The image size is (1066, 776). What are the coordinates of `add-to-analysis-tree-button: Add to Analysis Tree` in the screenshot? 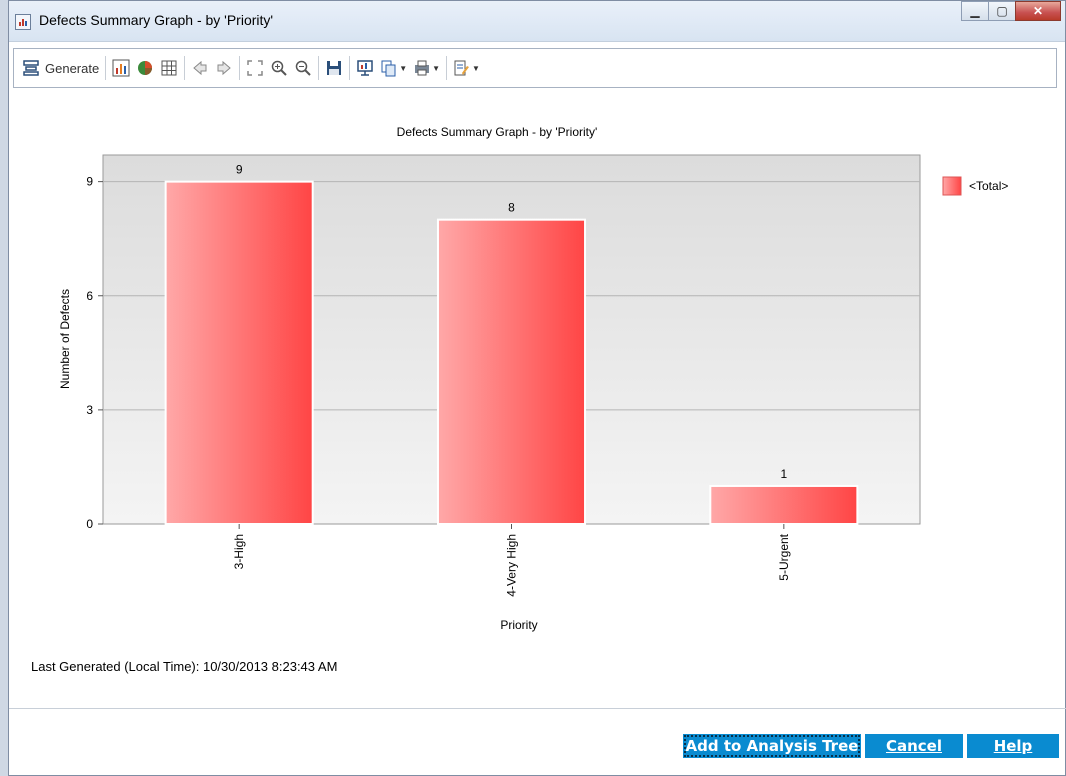 It's located at (772, 746).